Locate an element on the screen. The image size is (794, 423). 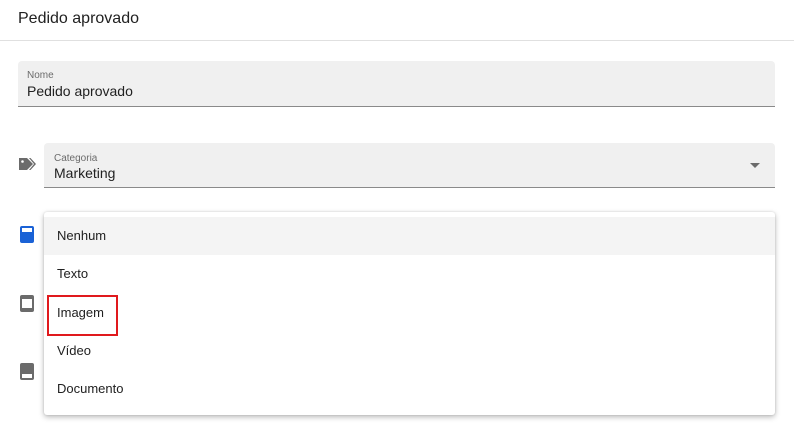
menu-item-video: Vídeo is located at coordinates (409, 351).